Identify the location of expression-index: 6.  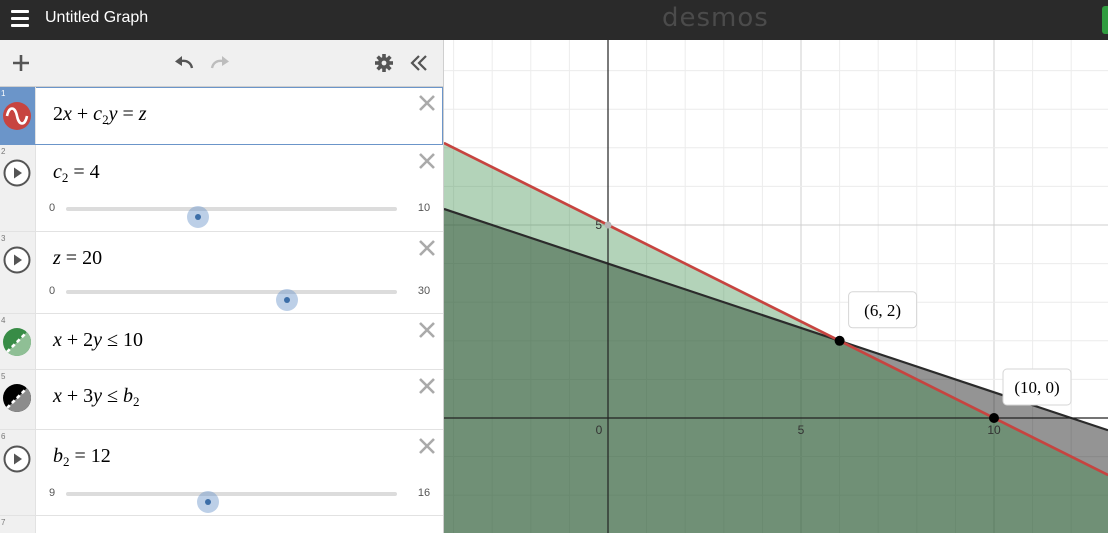
(3, 436).